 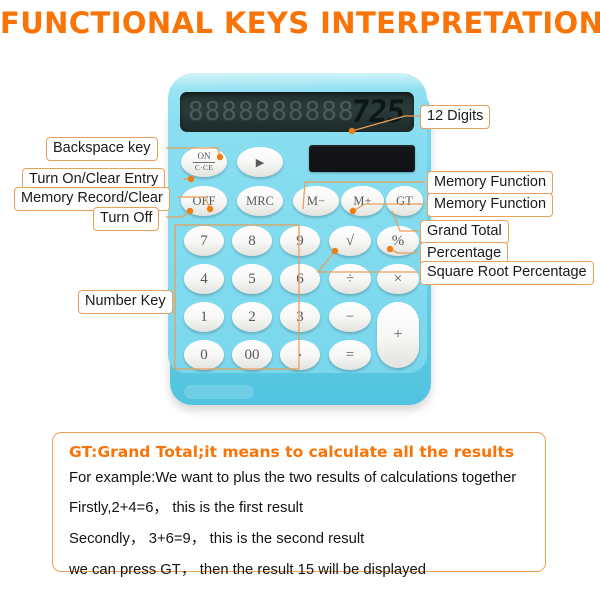 I want to click on on-cce-label: ON C·CE, so click(x=204, y=162).